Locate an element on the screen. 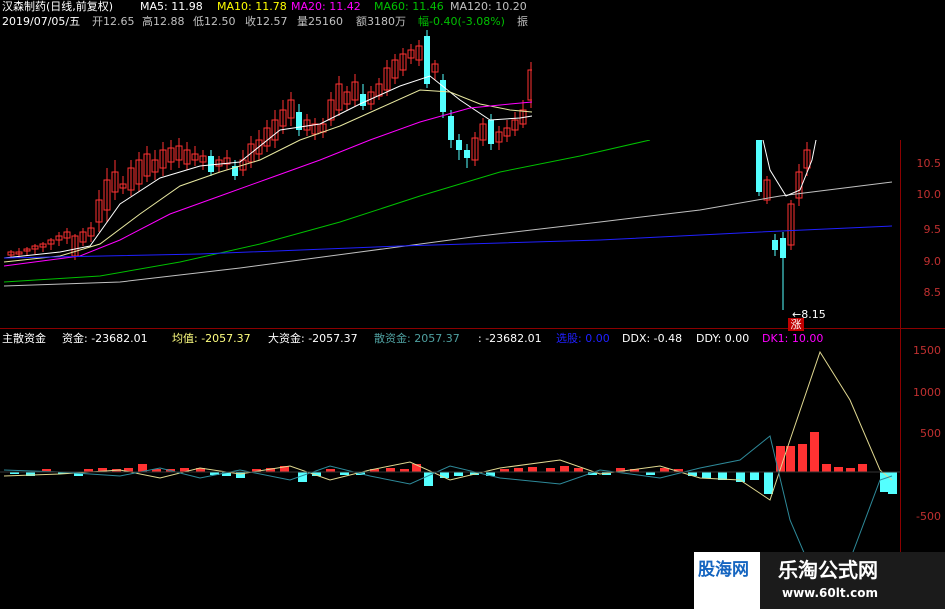  watermark-left-text: 股海网 is located at coordinates (723, 570).